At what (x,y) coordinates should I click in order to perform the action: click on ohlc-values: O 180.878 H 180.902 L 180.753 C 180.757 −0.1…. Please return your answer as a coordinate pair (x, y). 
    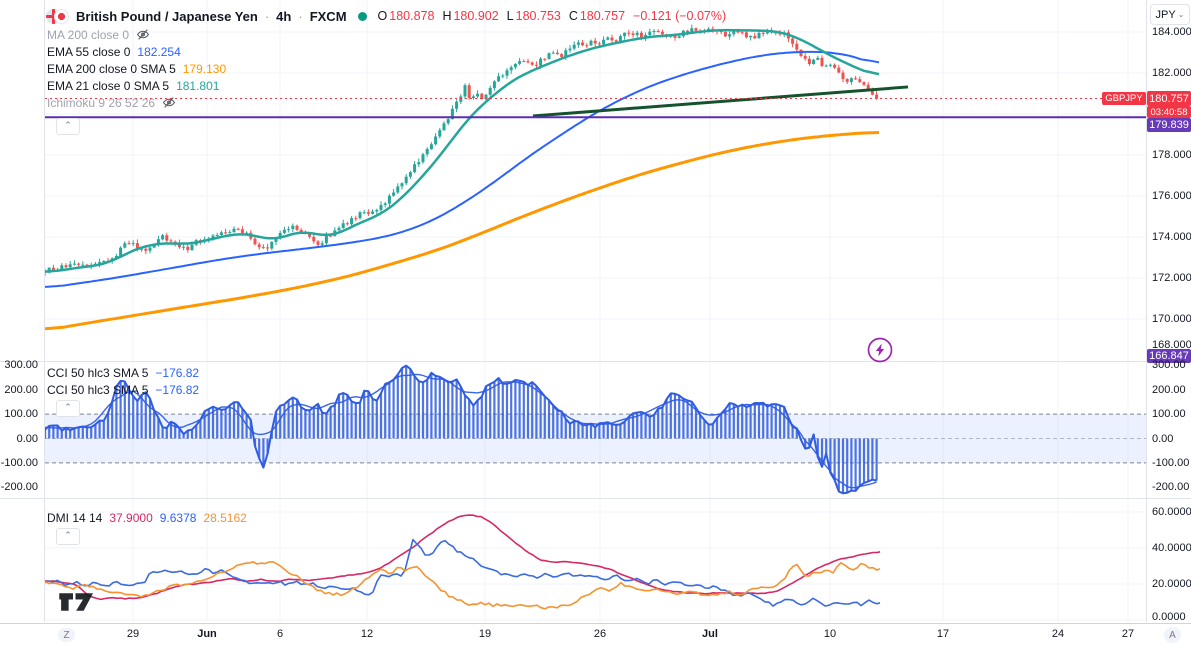
    Looking at the image, I should click on (552, 16).